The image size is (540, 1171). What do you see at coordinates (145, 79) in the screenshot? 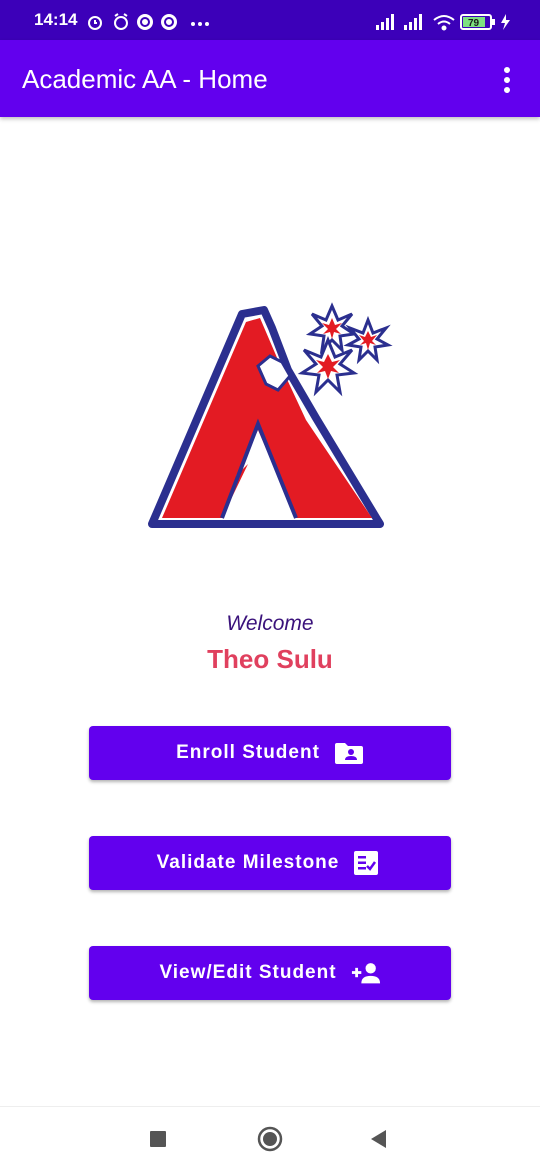
I see `app-bar-title: Academic AA - Home` at bounding box center [145, 79].